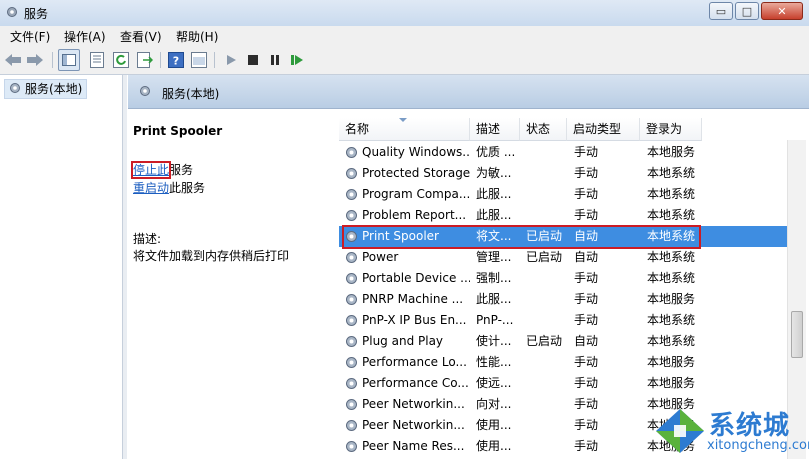 The height and width of the screenshot is (459, 809). What do you see at coordinates (758, 445) in the screenshot?
I see `watermark-domain: xitongcheng.com` at bounding box center [758, 445].